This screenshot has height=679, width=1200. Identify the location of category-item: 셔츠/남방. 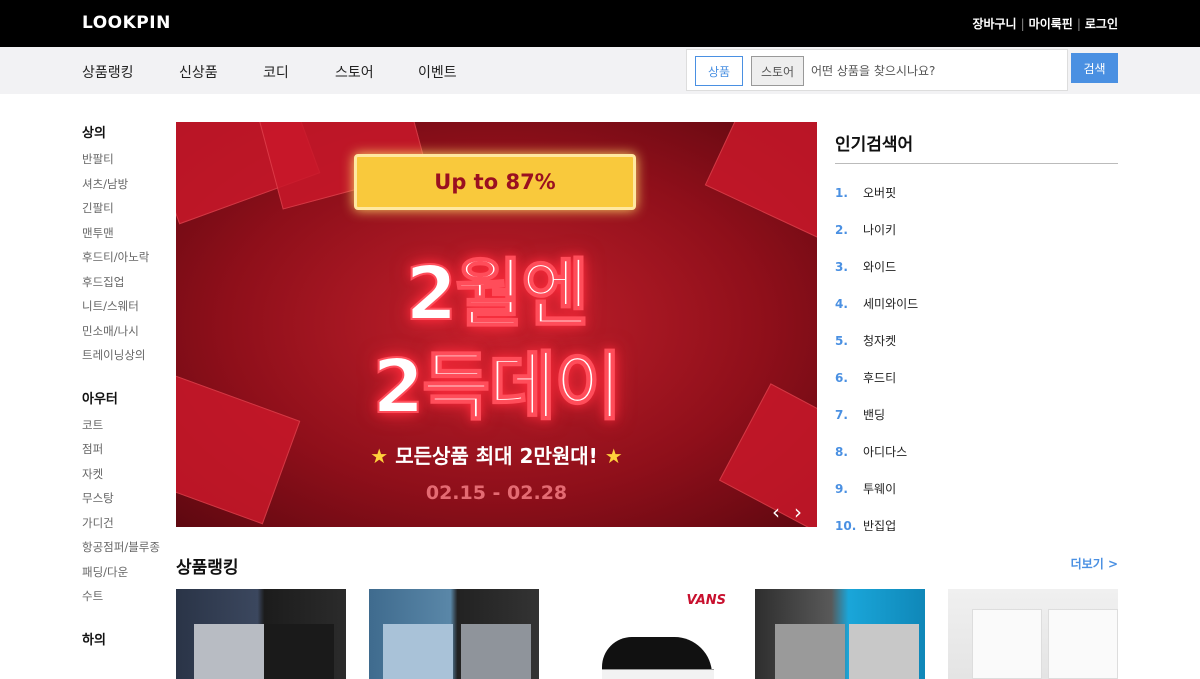
(127, 188).